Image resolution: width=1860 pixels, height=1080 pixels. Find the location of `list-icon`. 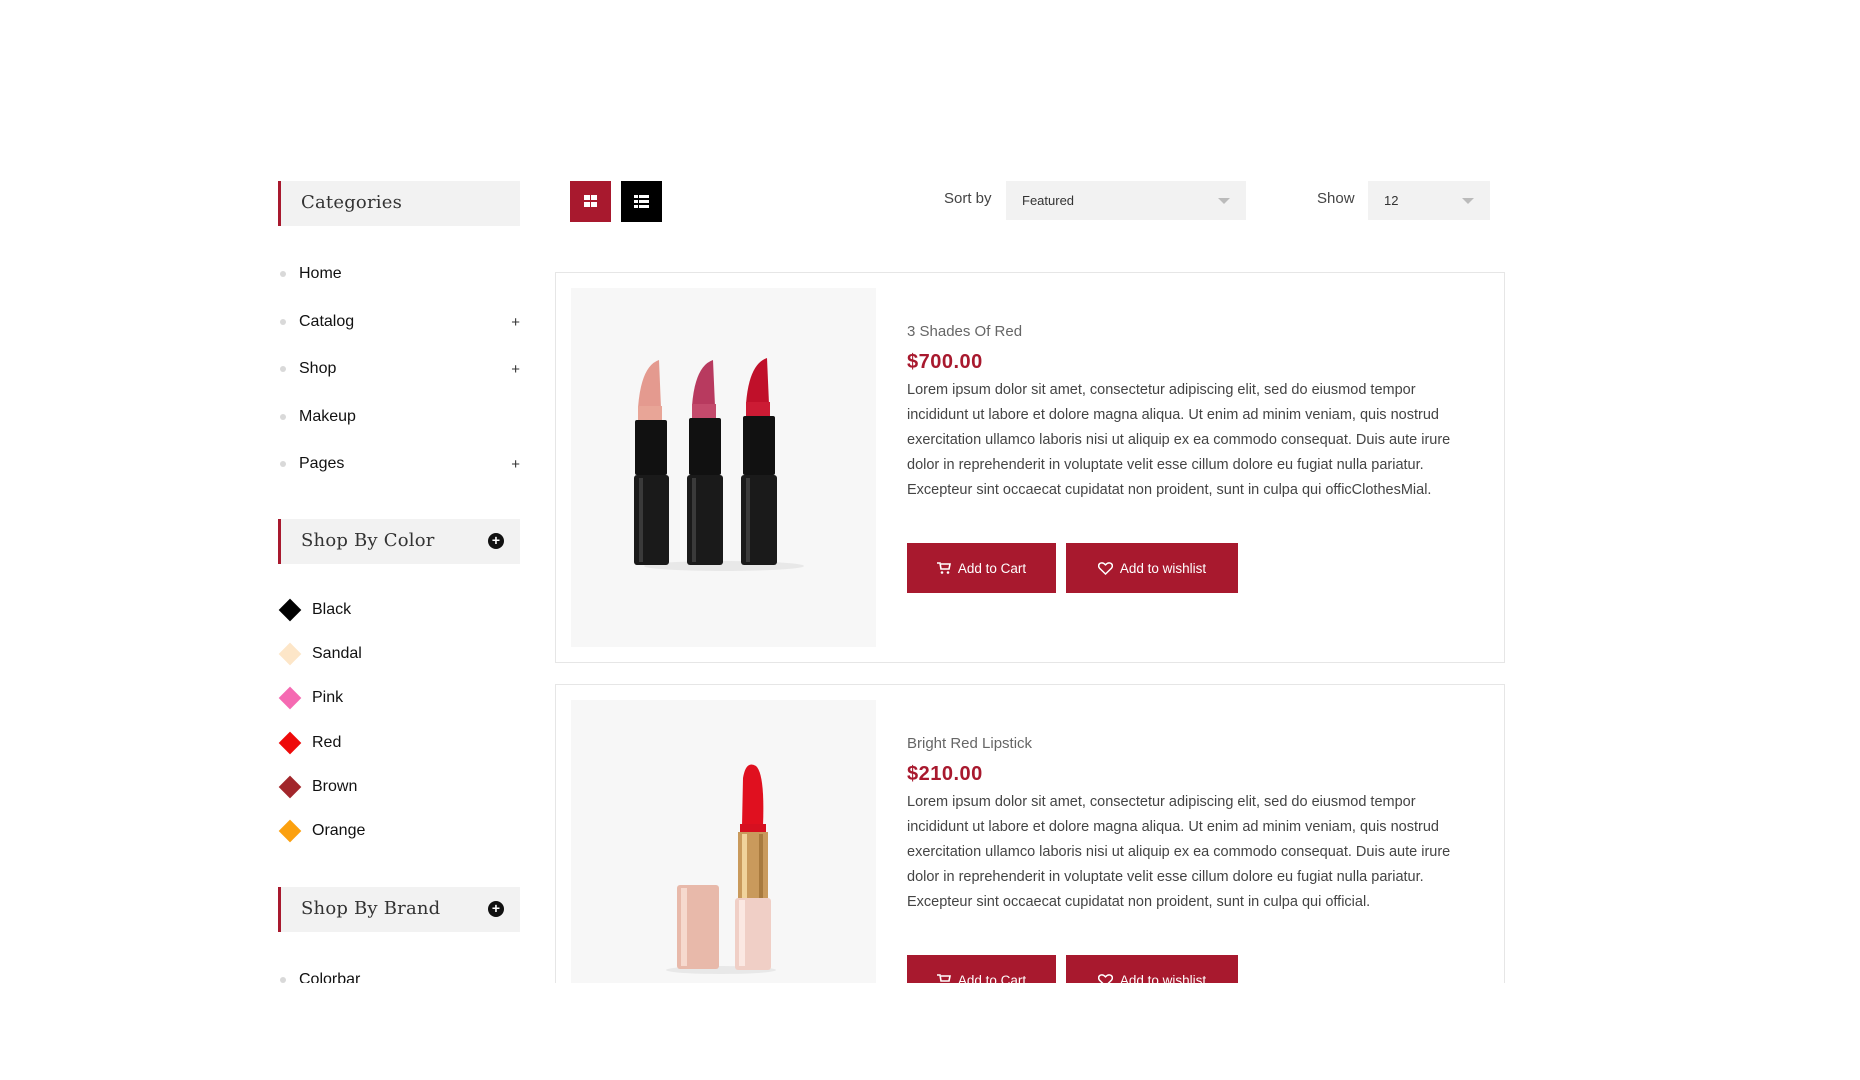

list-icon is located at coordinates (641, 201).